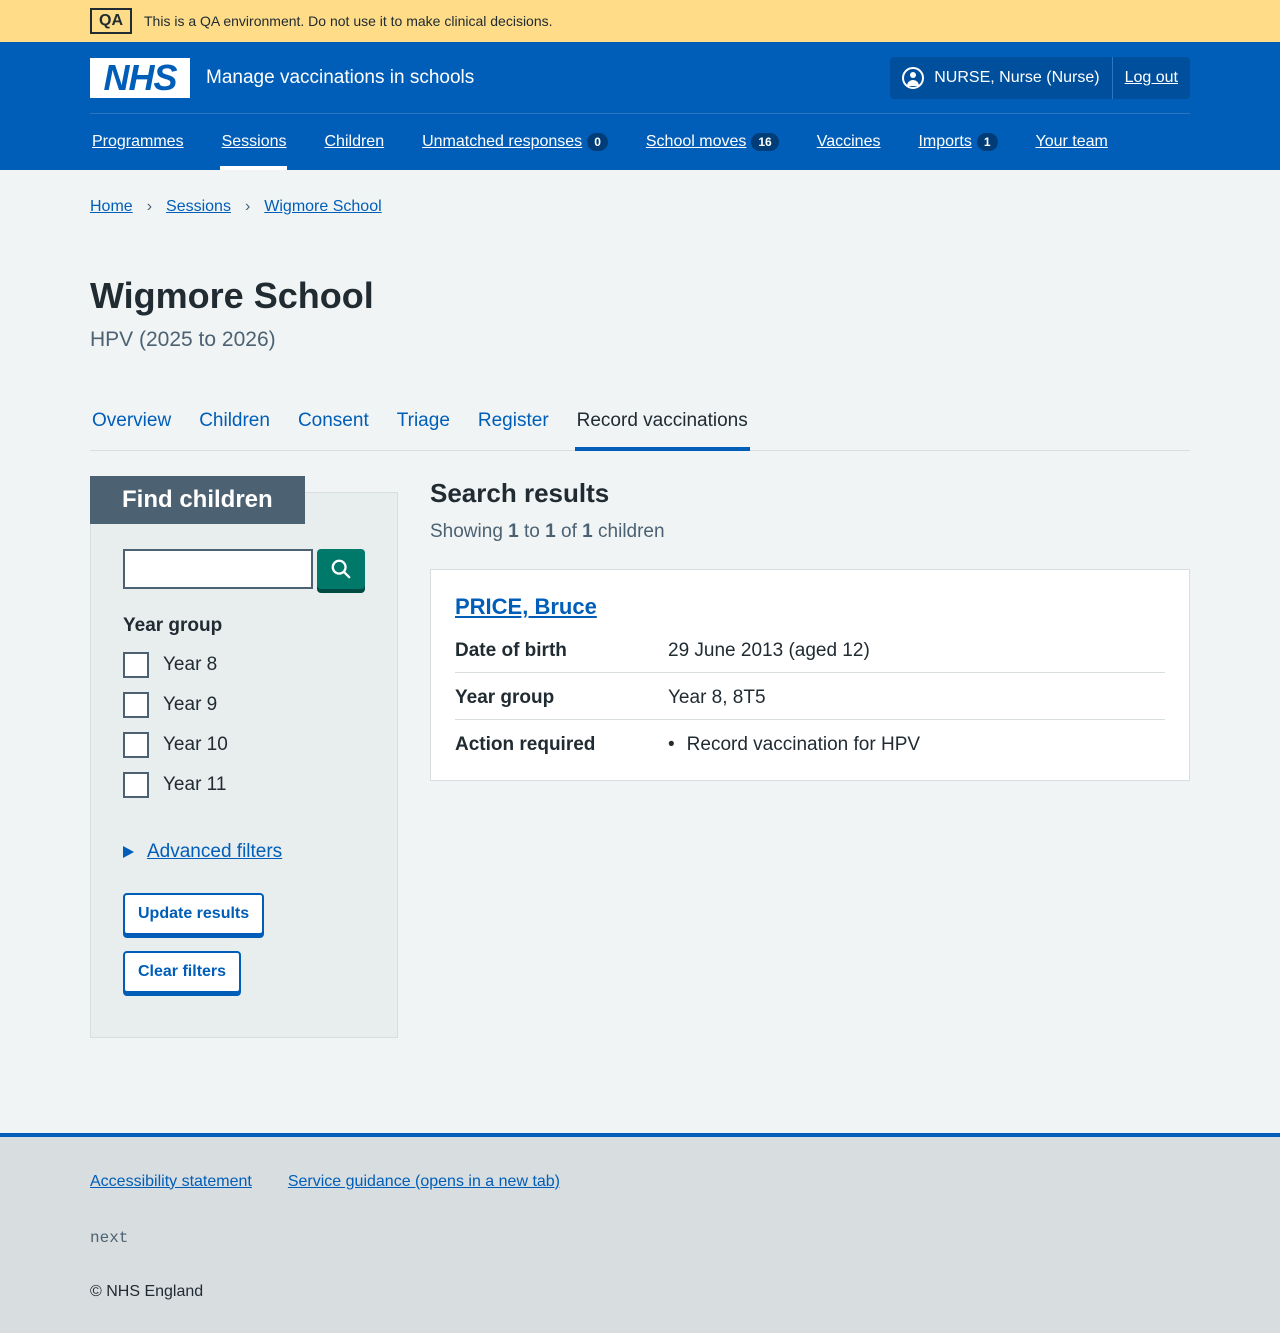 Image resolution: width=1280 pixels, height=1333 pixels. I want to click on checkbox-label: Year 11, so click(194, 785).